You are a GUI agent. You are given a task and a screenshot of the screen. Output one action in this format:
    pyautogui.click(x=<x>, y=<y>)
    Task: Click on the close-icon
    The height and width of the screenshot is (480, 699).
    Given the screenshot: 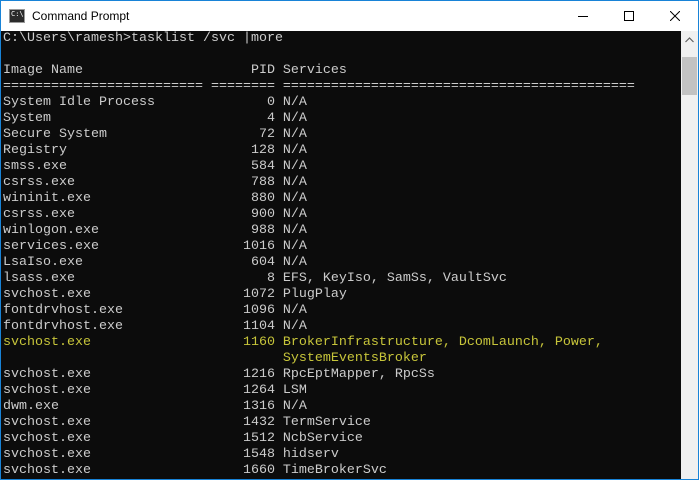 What is the action you would take?
    pyautogui.click(x=675, y=16)
    